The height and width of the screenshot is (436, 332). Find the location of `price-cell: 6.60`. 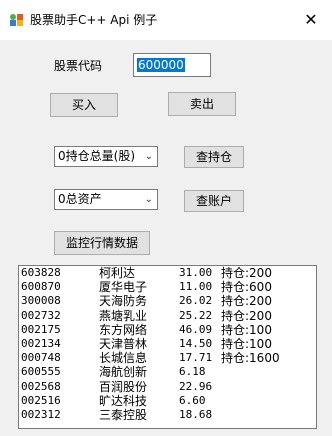

price-cell: 6.60 is located at coordinates (192, 400).